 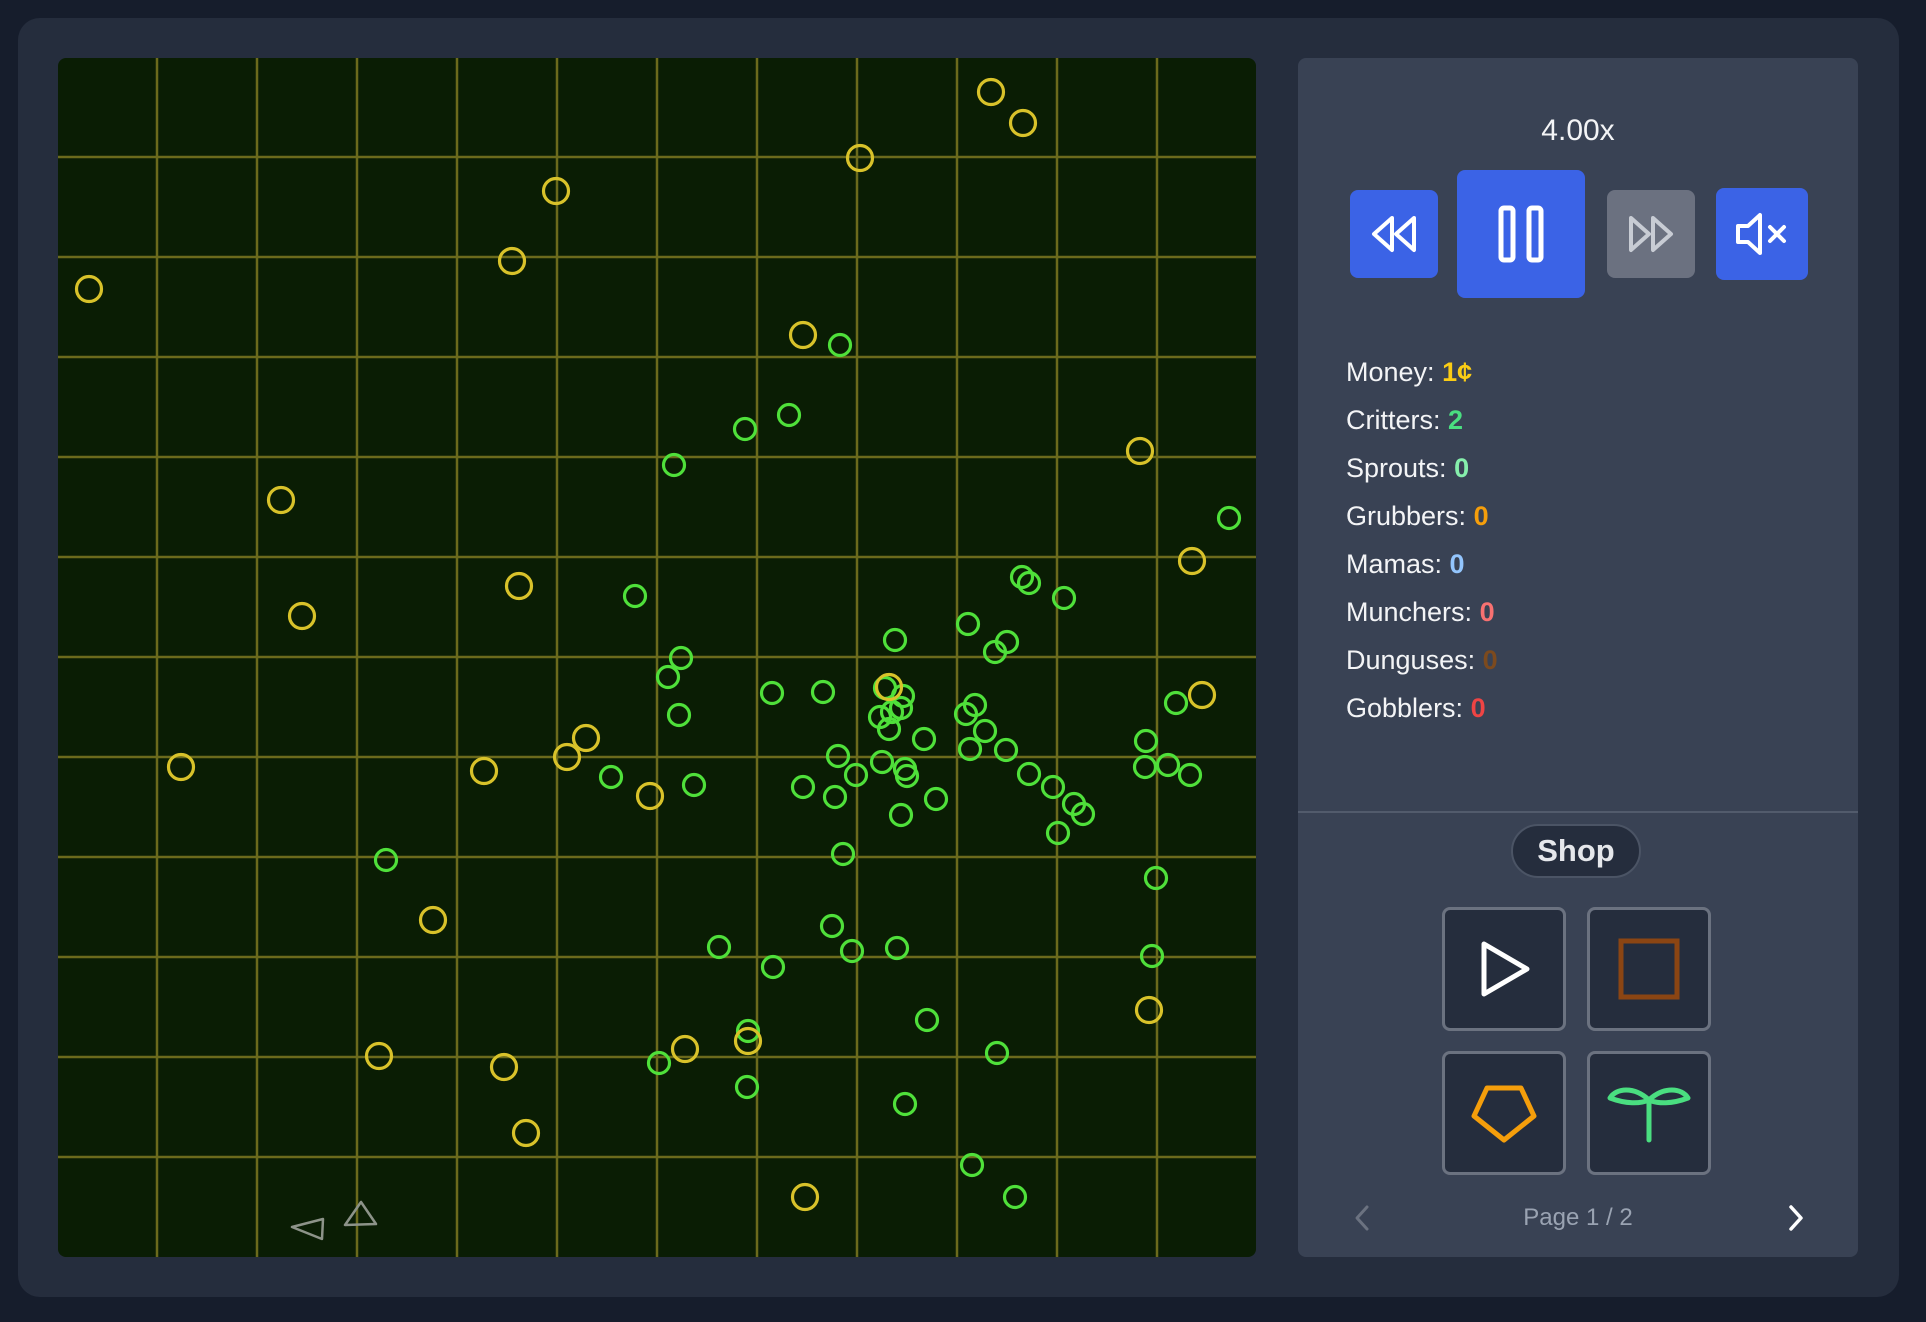 What do you see at coordinates (1416, 708) in the screenshot?
I see `stat-gobblers: Gobblers: 0` at bounding box center [1416, 708].